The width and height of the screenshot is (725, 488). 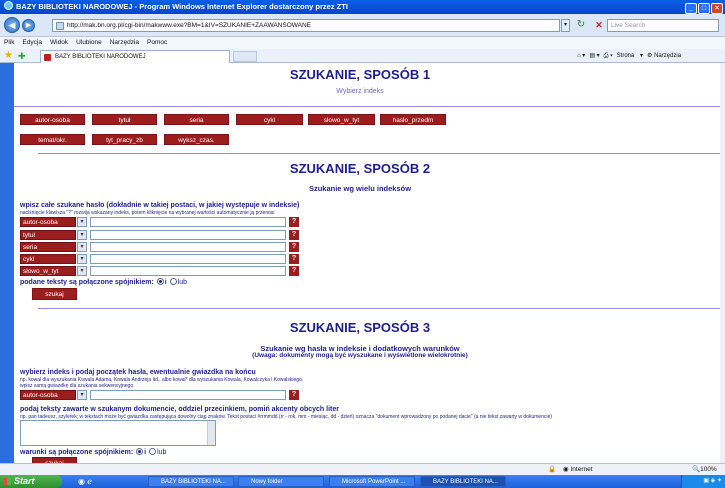 What do you see at coordinates (188, 395) in the screenshot?
I see `section3-term-input` at bounding box center [188, 395].